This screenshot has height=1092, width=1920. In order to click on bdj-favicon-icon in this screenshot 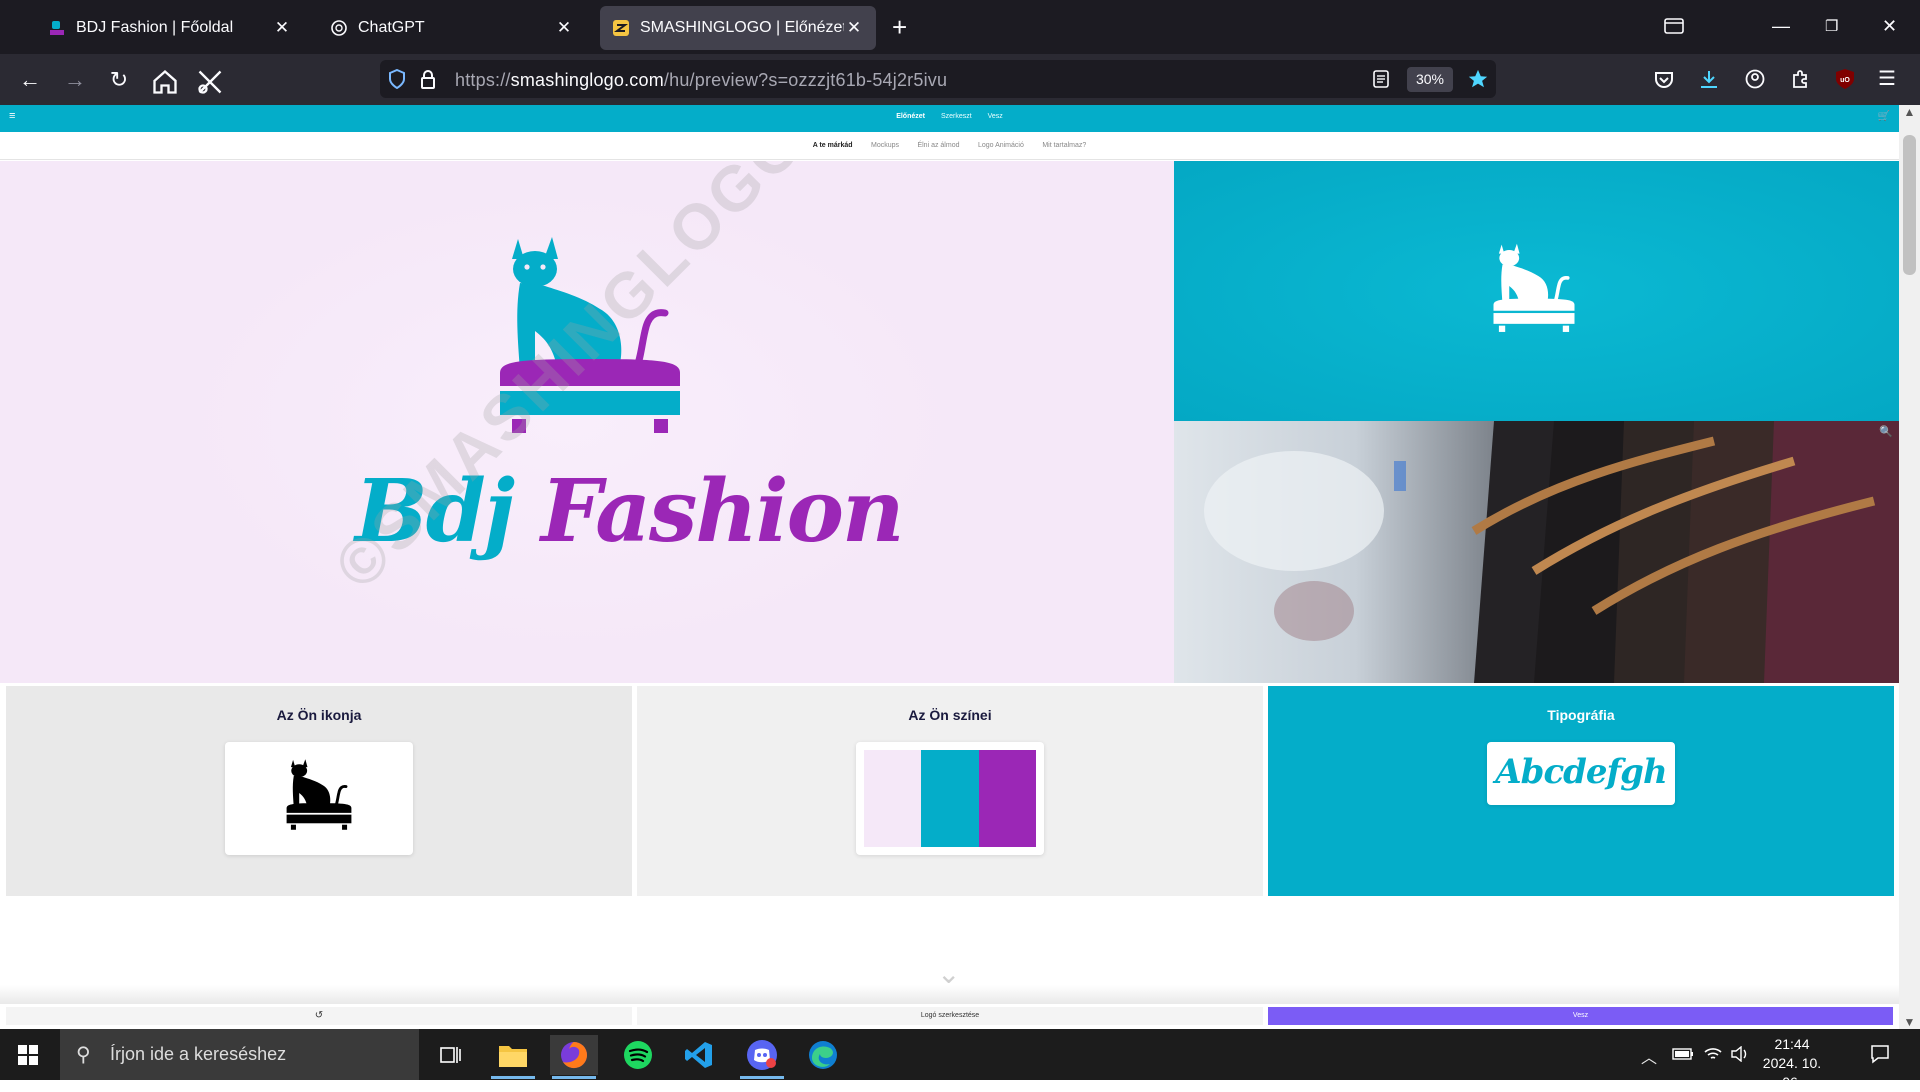, I will do `click(57, 28)`.